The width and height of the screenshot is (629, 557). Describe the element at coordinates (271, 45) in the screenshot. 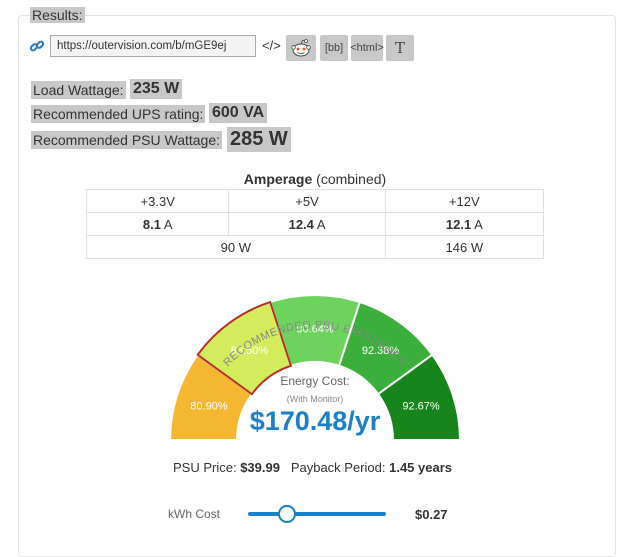

I see `embed-code-button: </>` at that location.